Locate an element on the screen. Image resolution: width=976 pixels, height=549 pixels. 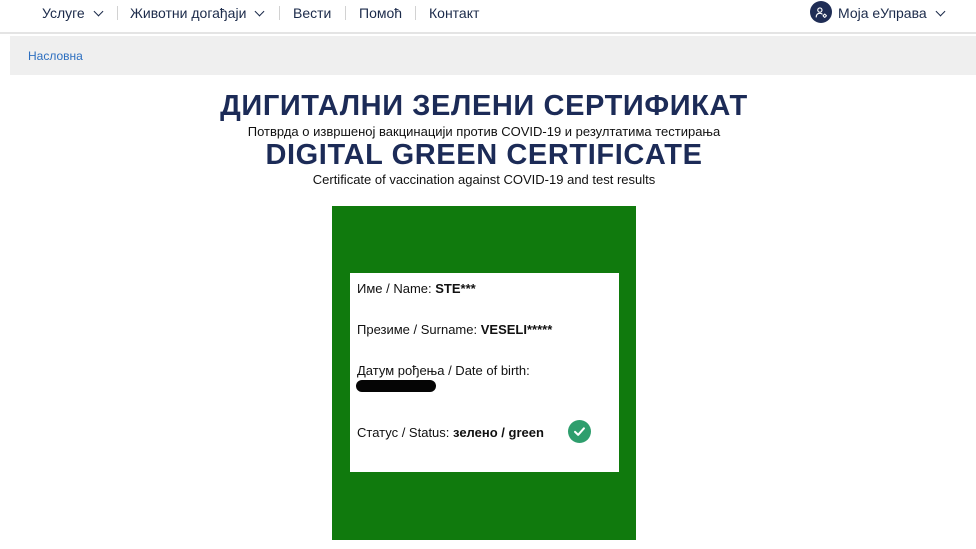
user-menu: Моја еУправа is located at coordinates (892, 13).